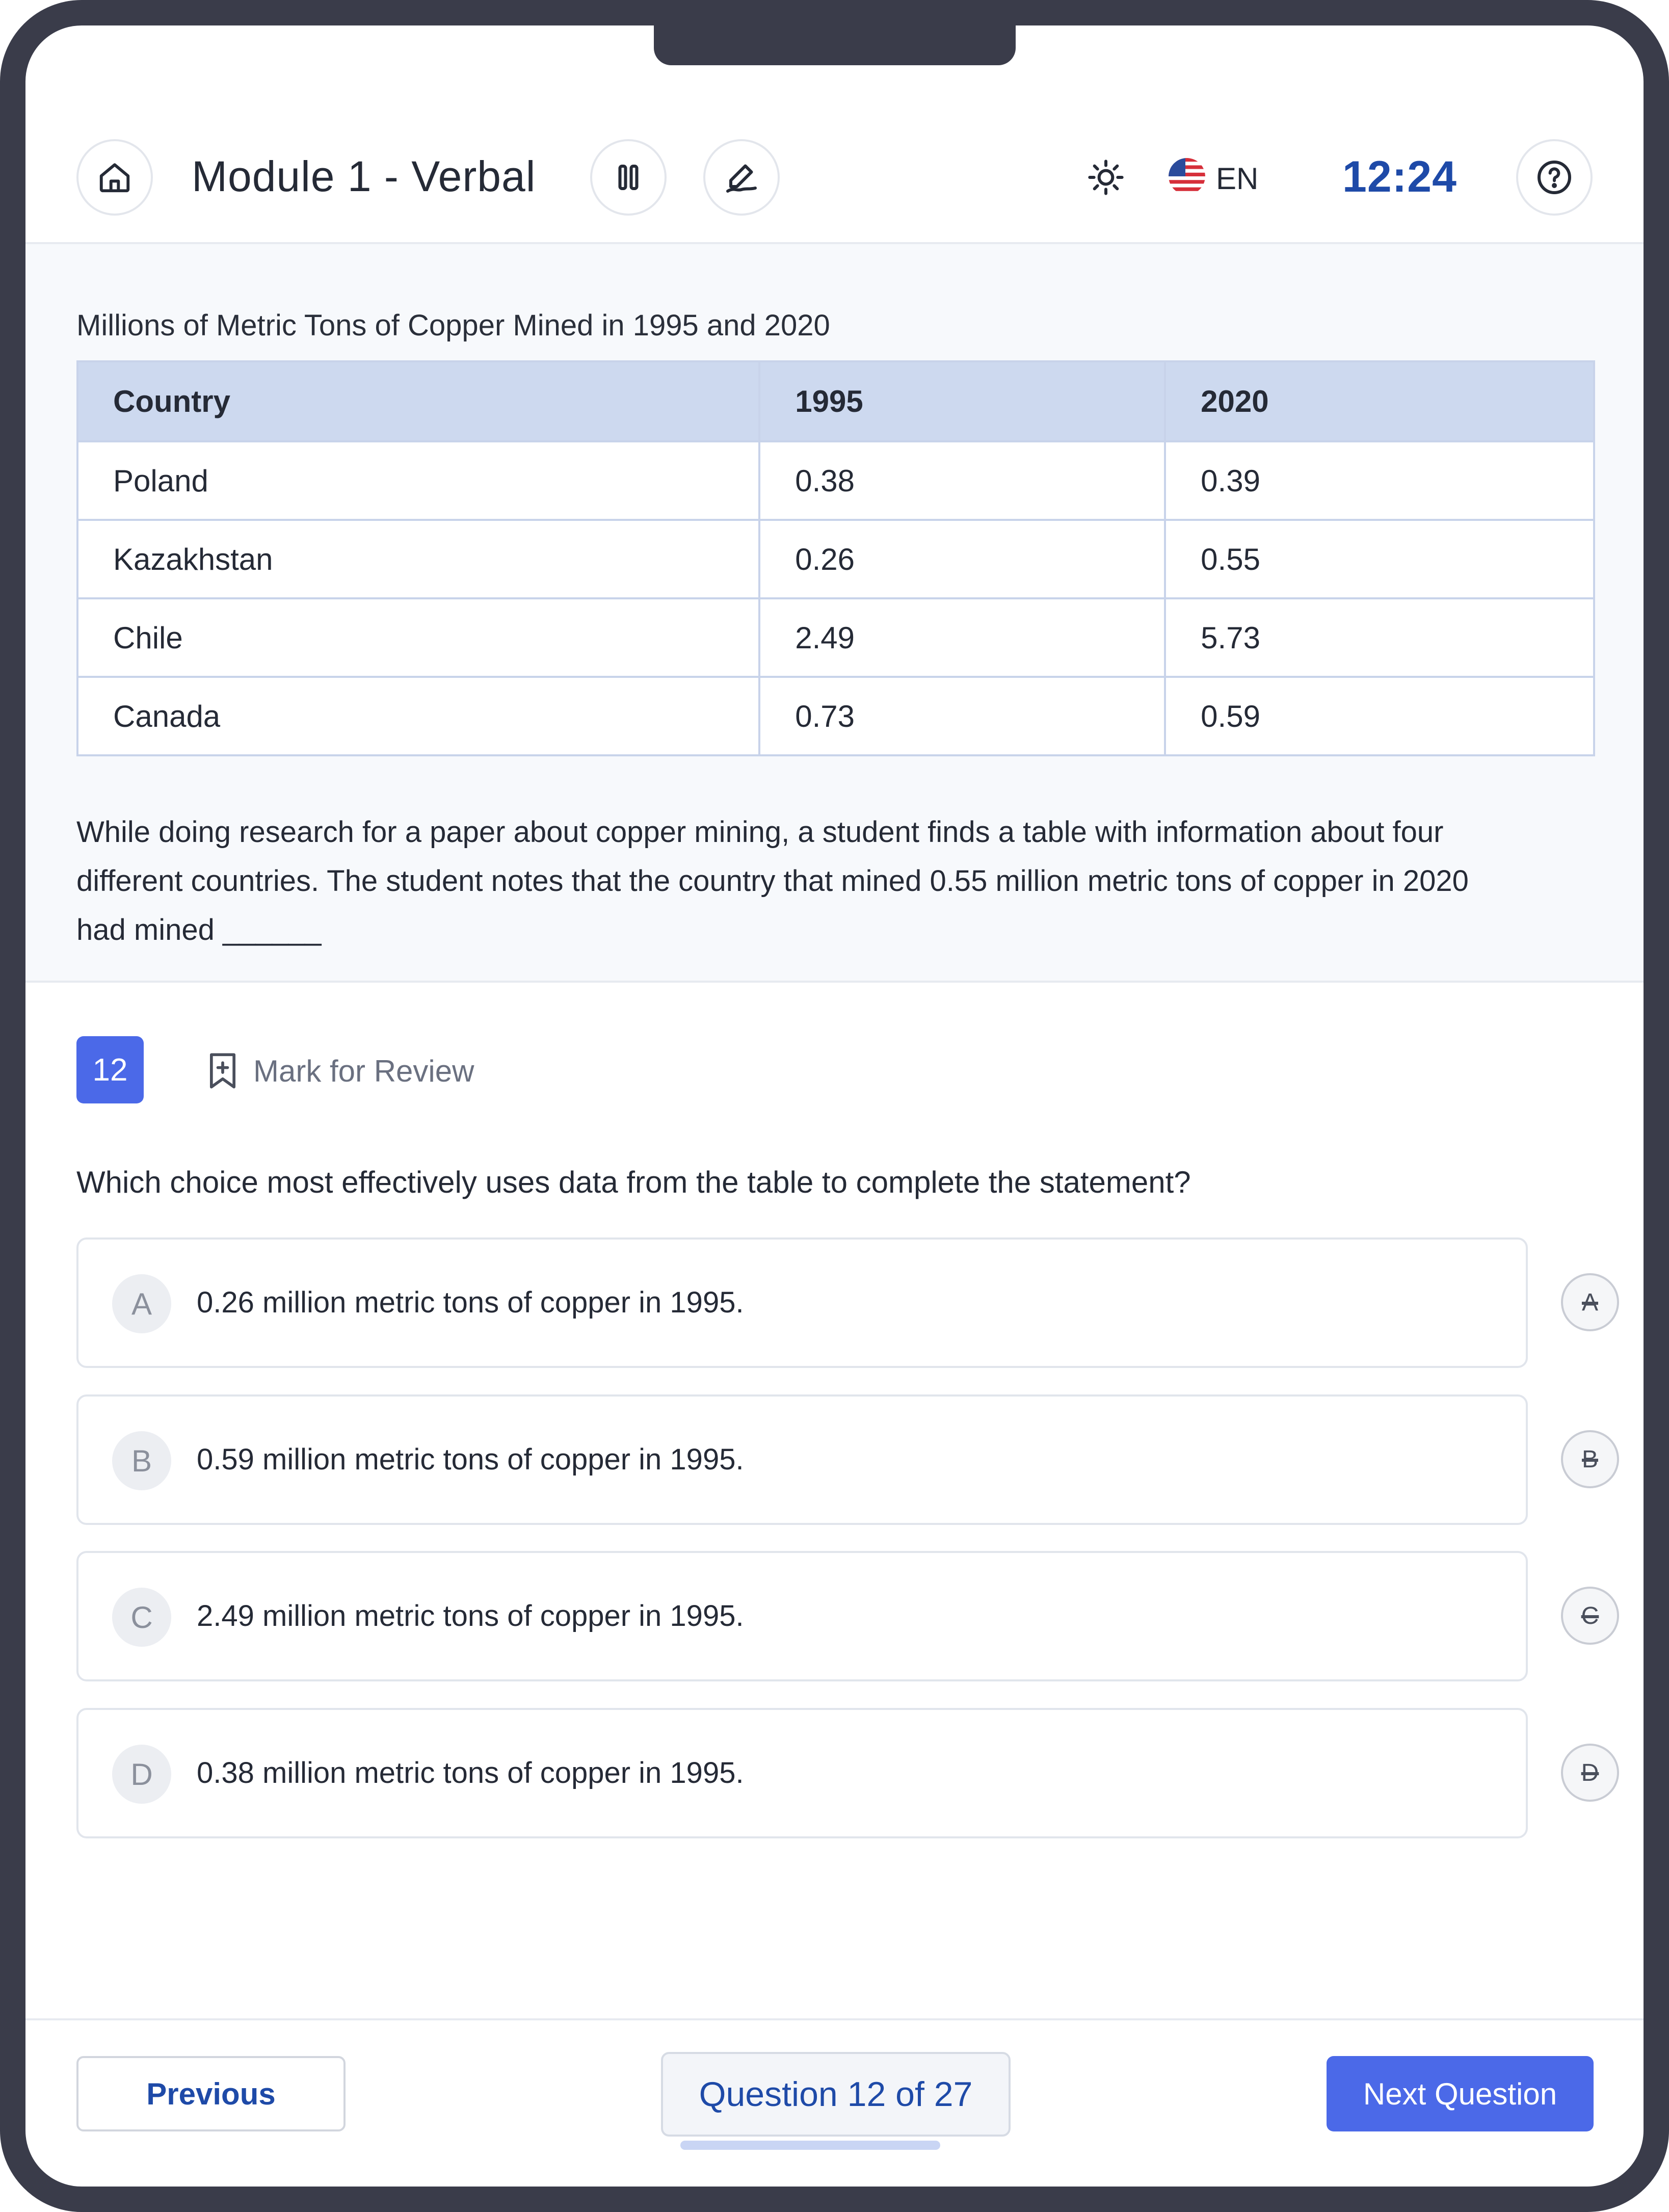 The width and height of the screenshot is (1669, 2212). I want to click on device-notch, so click(835, 42).